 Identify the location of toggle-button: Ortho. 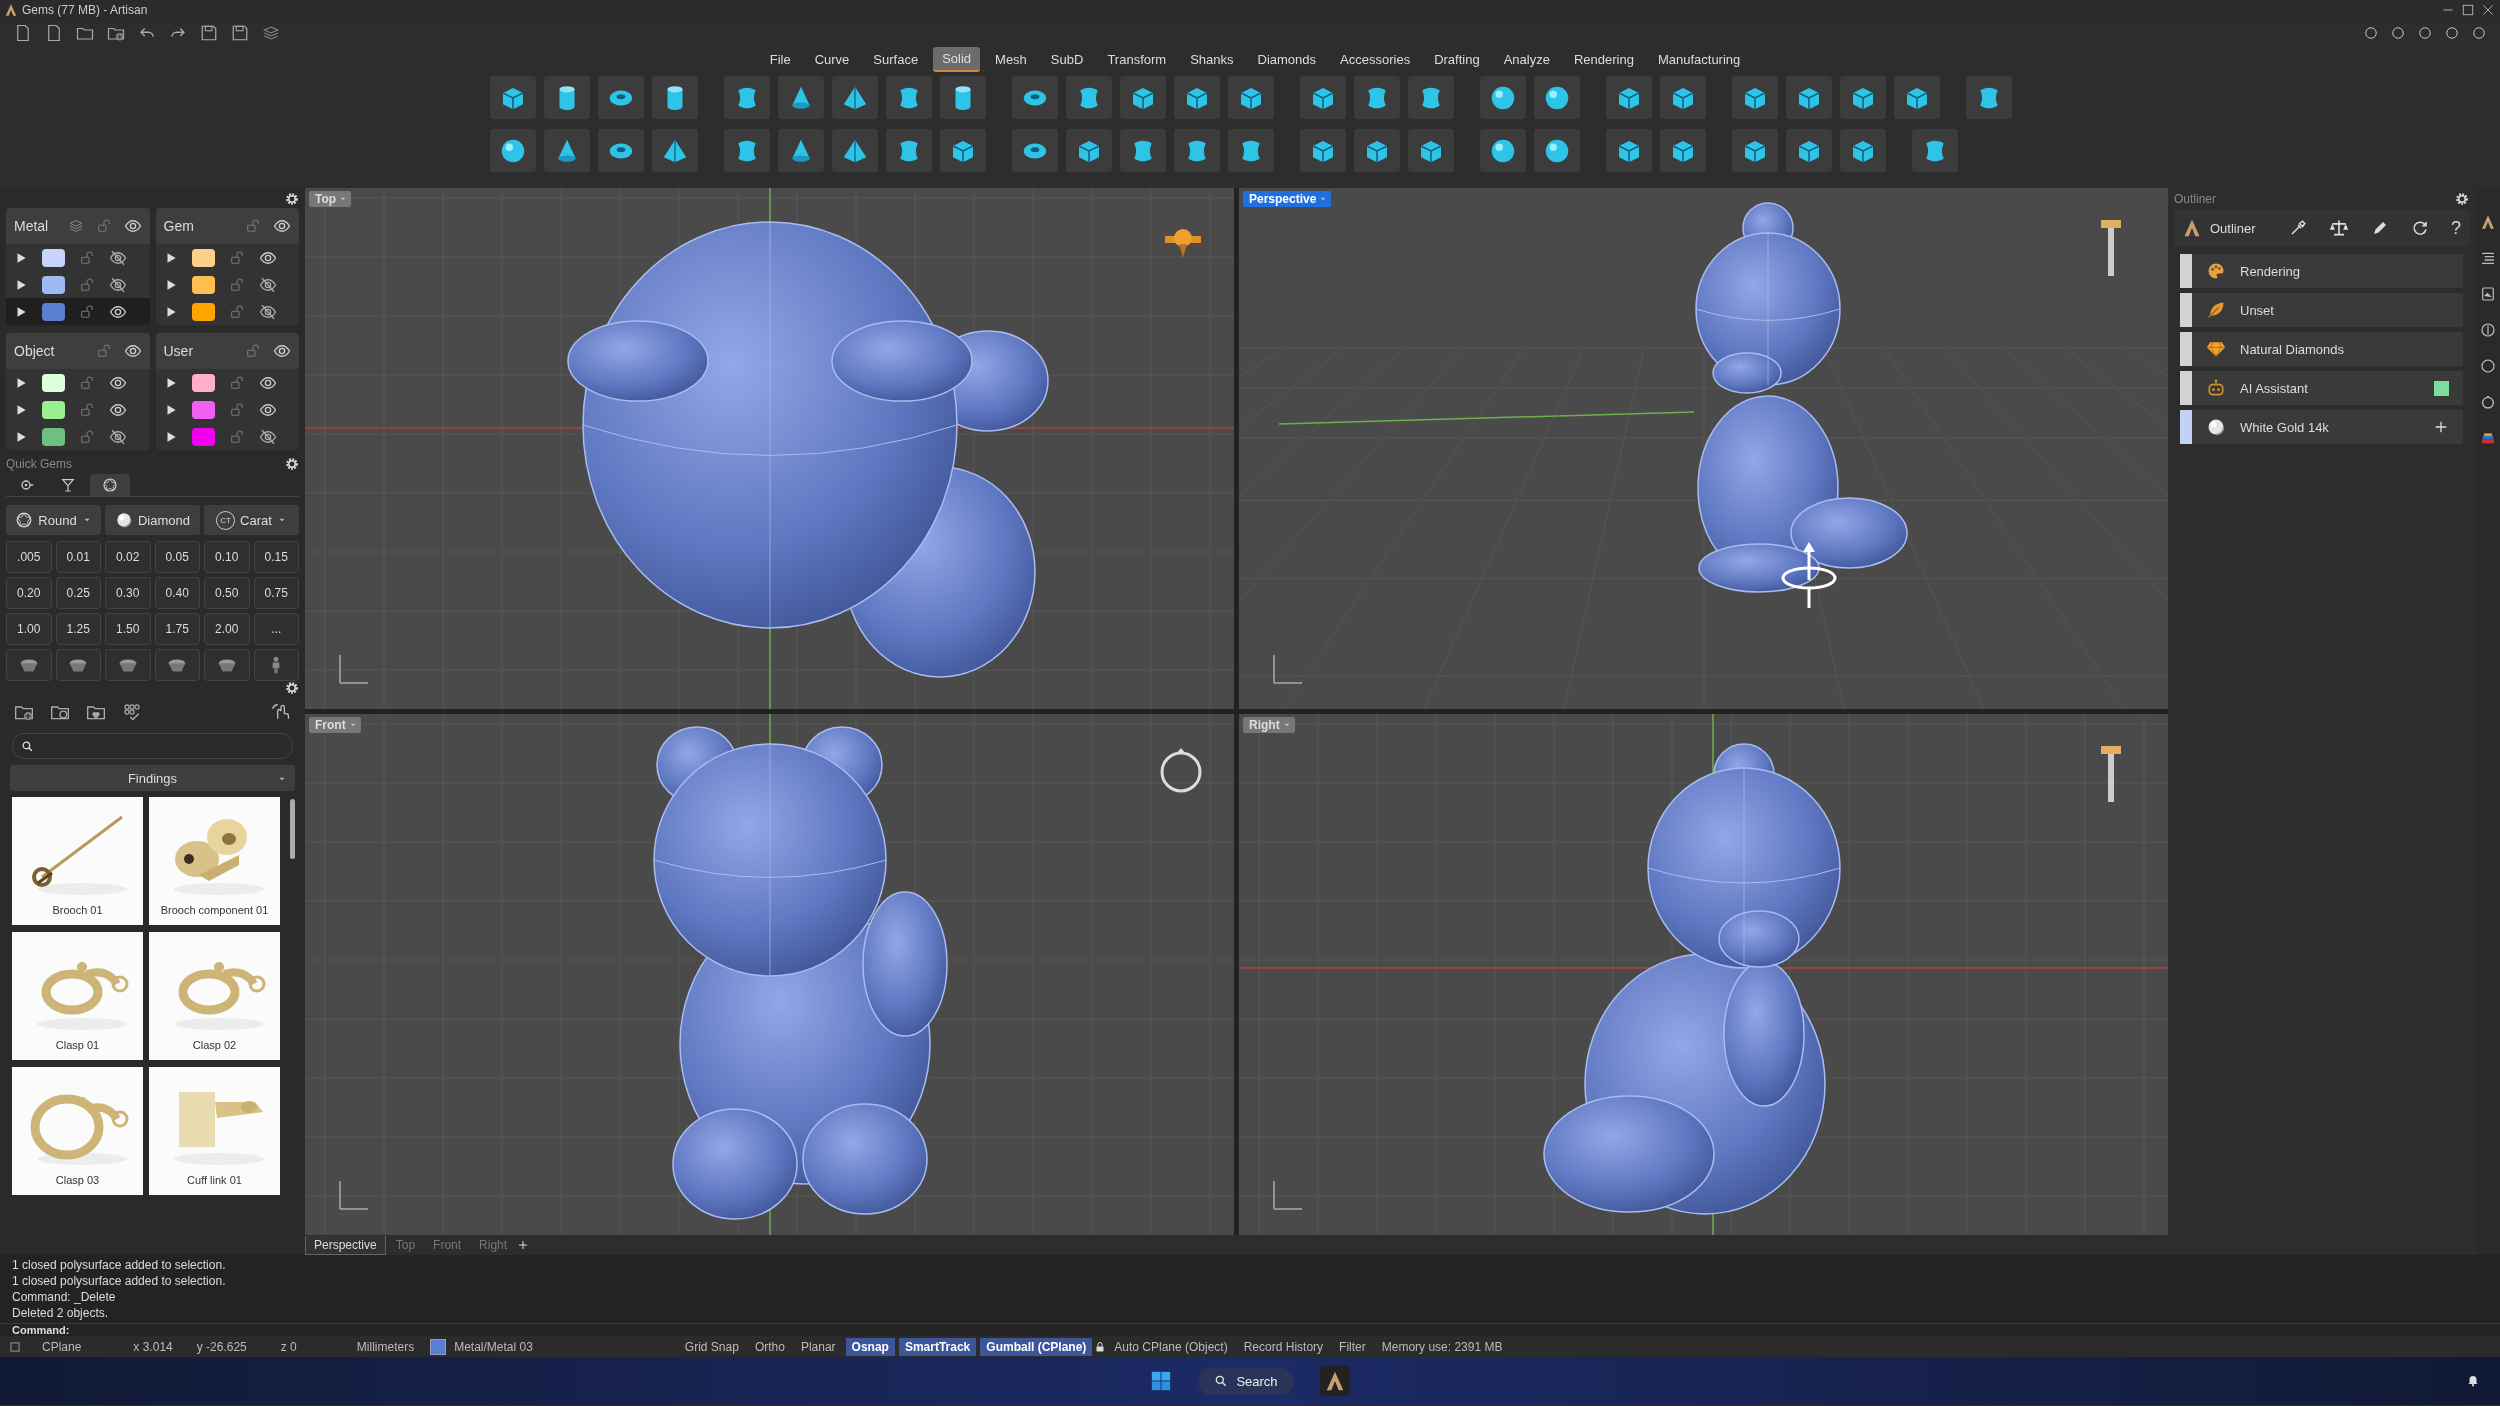
(769, 1346).